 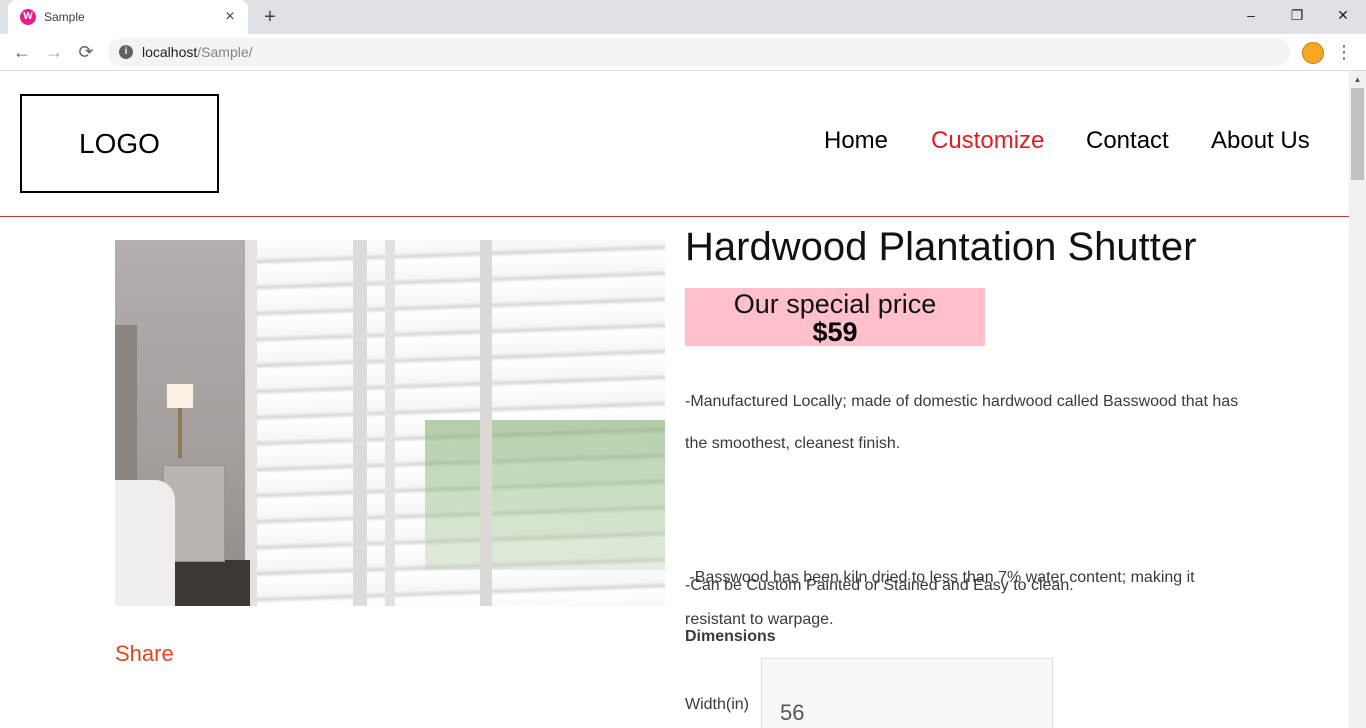 I want to click on nav-contact: Contact, so click(x=1127, y=141).